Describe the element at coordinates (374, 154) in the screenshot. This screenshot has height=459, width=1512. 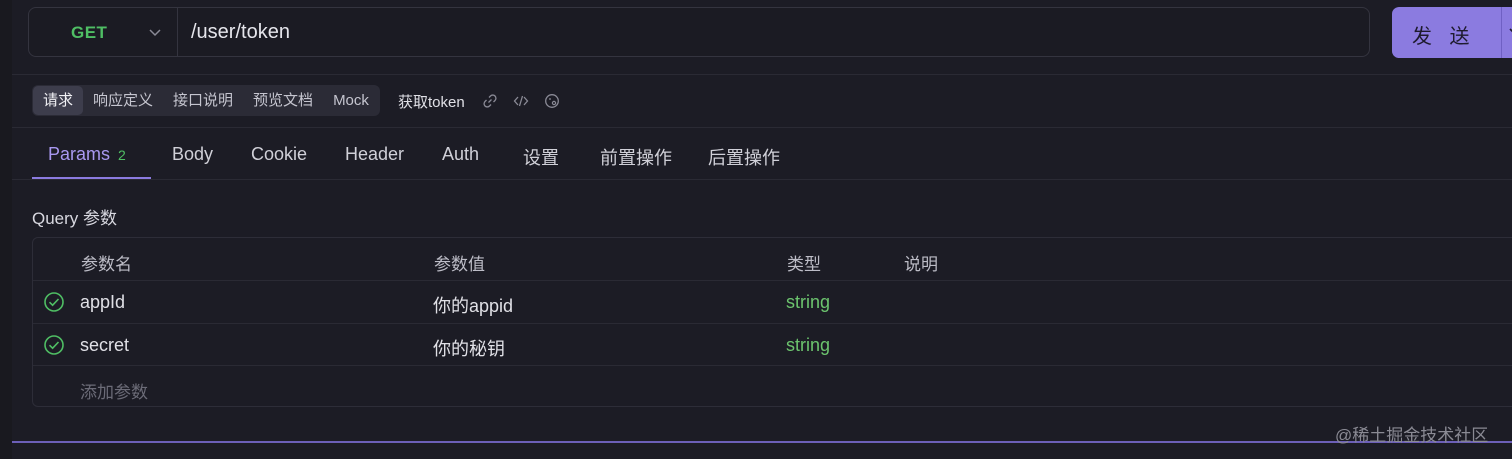
I see `tab-header: Header` at that location.